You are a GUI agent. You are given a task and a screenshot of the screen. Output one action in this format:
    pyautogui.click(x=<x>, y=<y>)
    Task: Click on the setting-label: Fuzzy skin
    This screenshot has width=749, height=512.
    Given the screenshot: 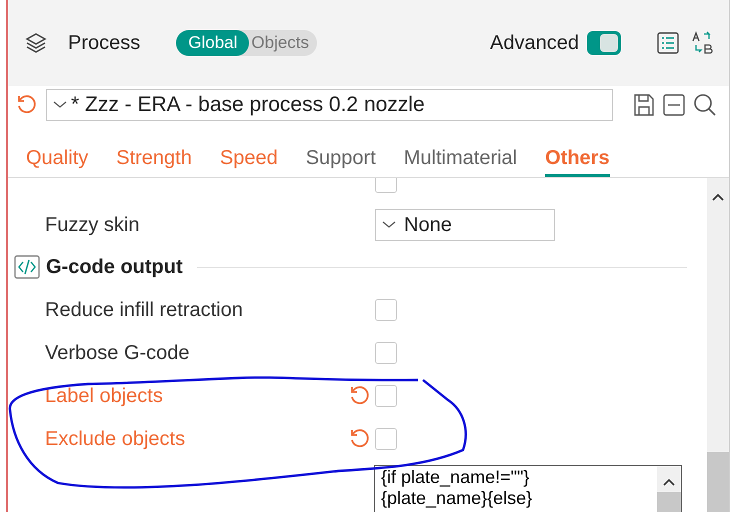 What is the action you would take?
    pyautogui.click(x=92, y=225)
    